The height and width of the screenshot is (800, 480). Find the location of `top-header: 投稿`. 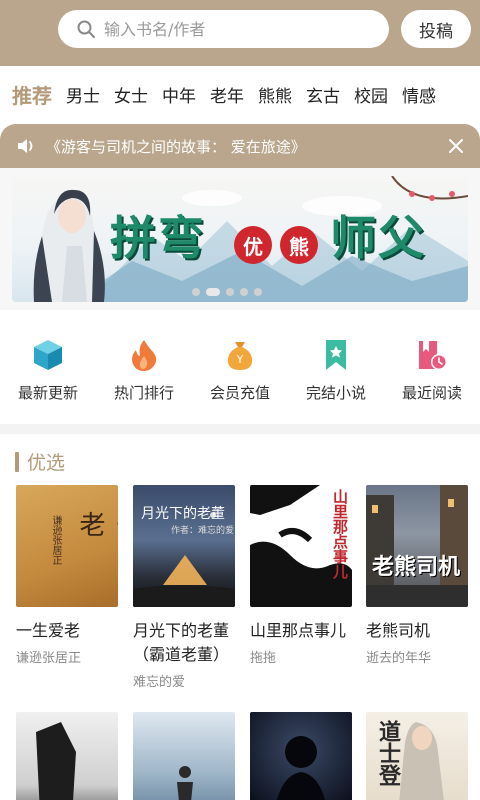

top-header: 投稿 is located at coordinates (240, 33).